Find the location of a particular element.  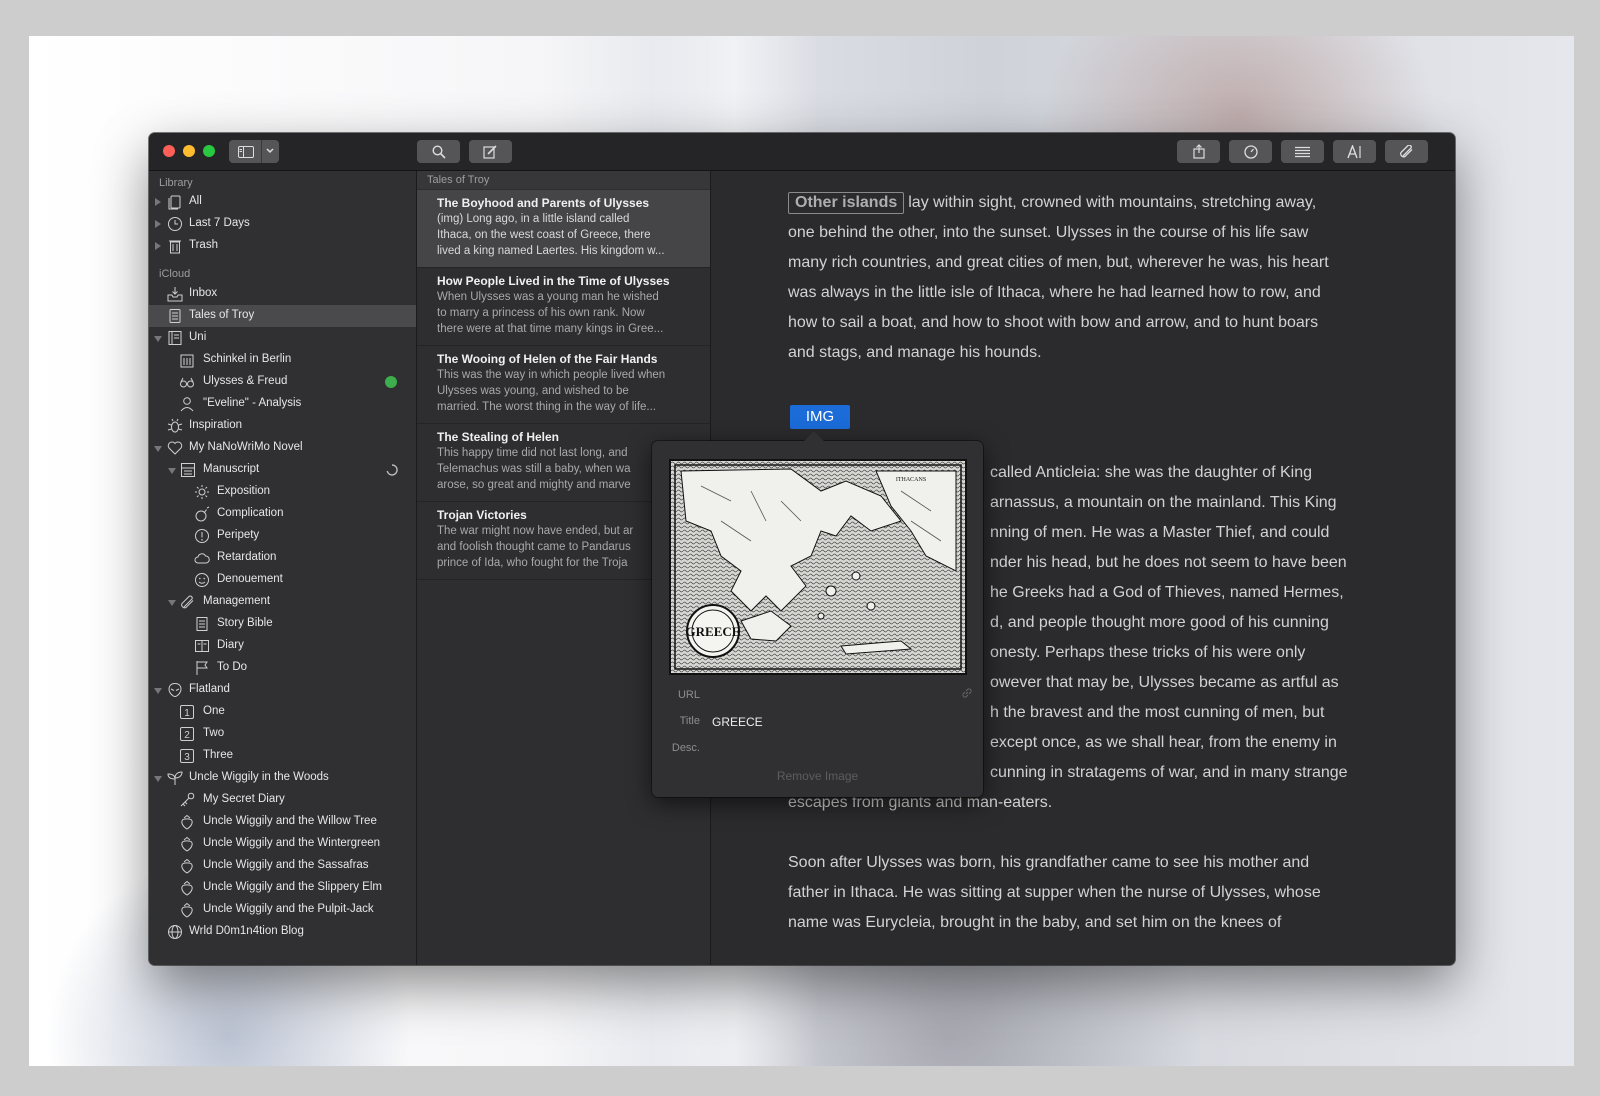

map-caption: GREECE is located at coordinates (713, 631).